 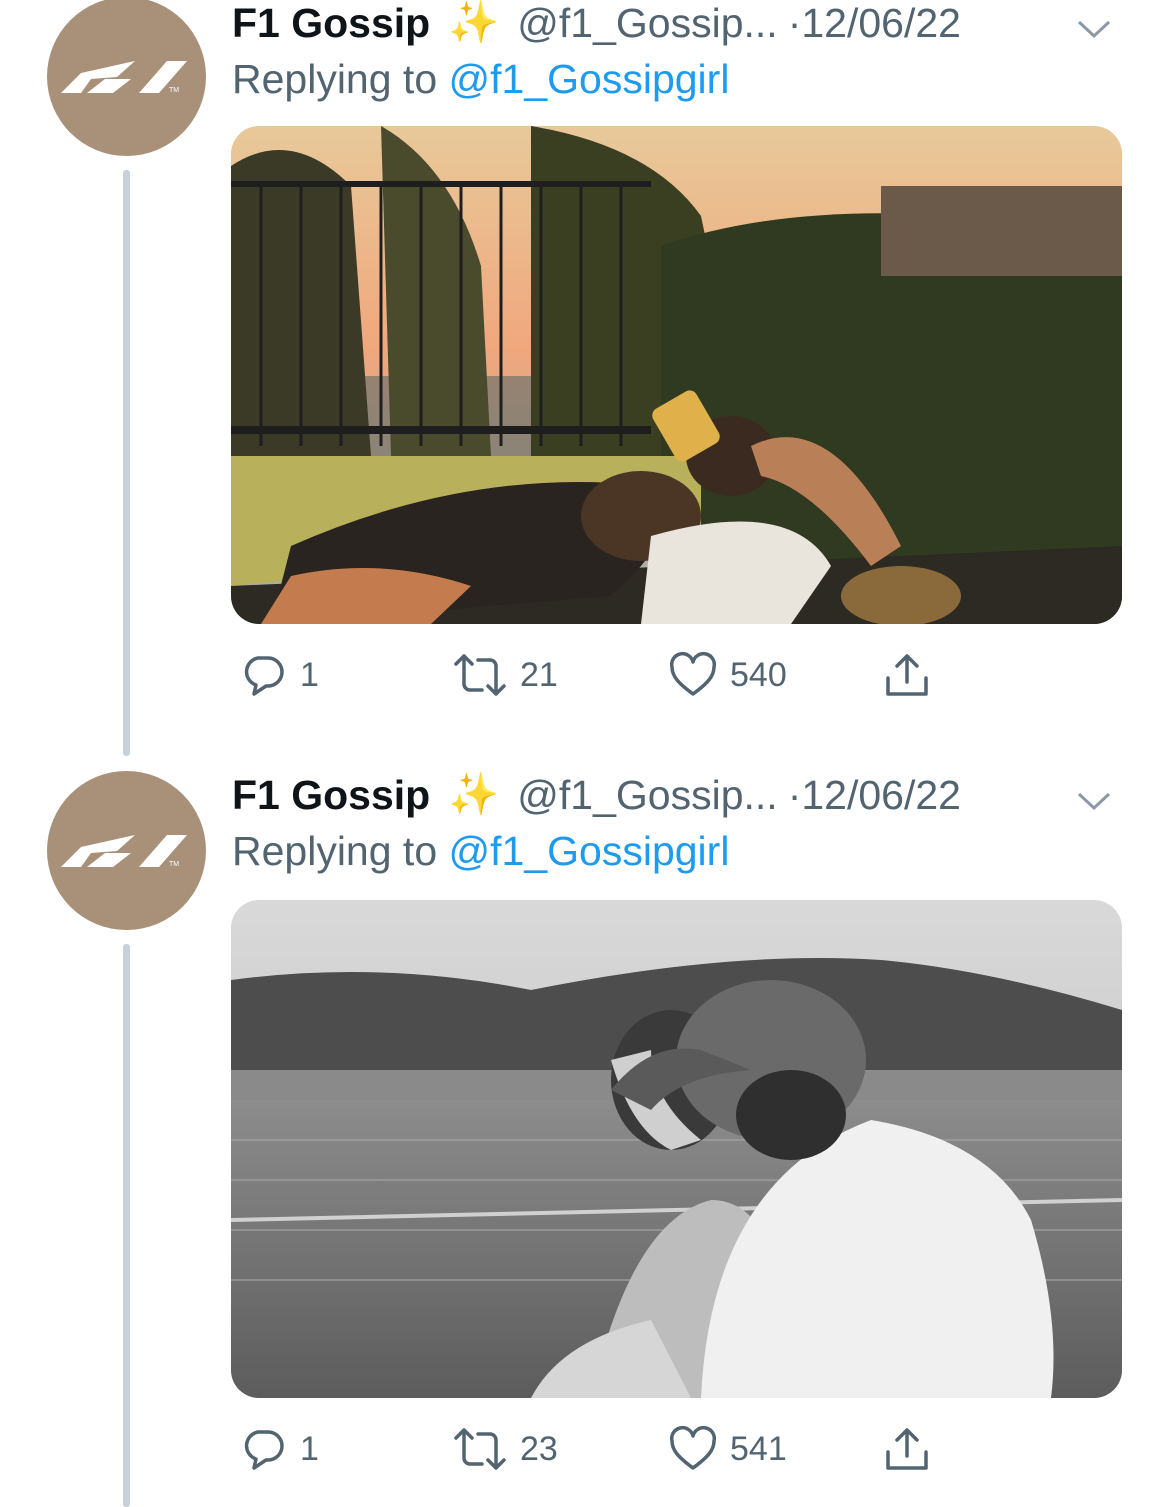 What do you see at coordinates (539, 674) in the screenshot?
I see `retweet-count: 21` at bounding box center [539, 674].